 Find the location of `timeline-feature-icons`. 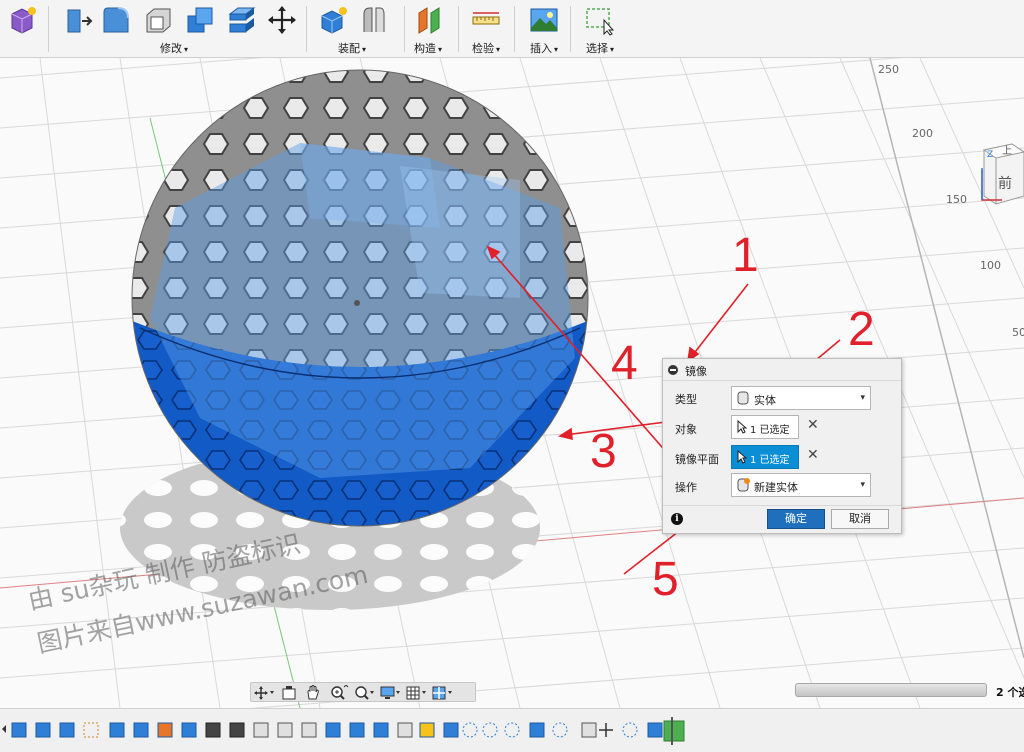

timeline-feature-icons is located at coordinates (348, 731).